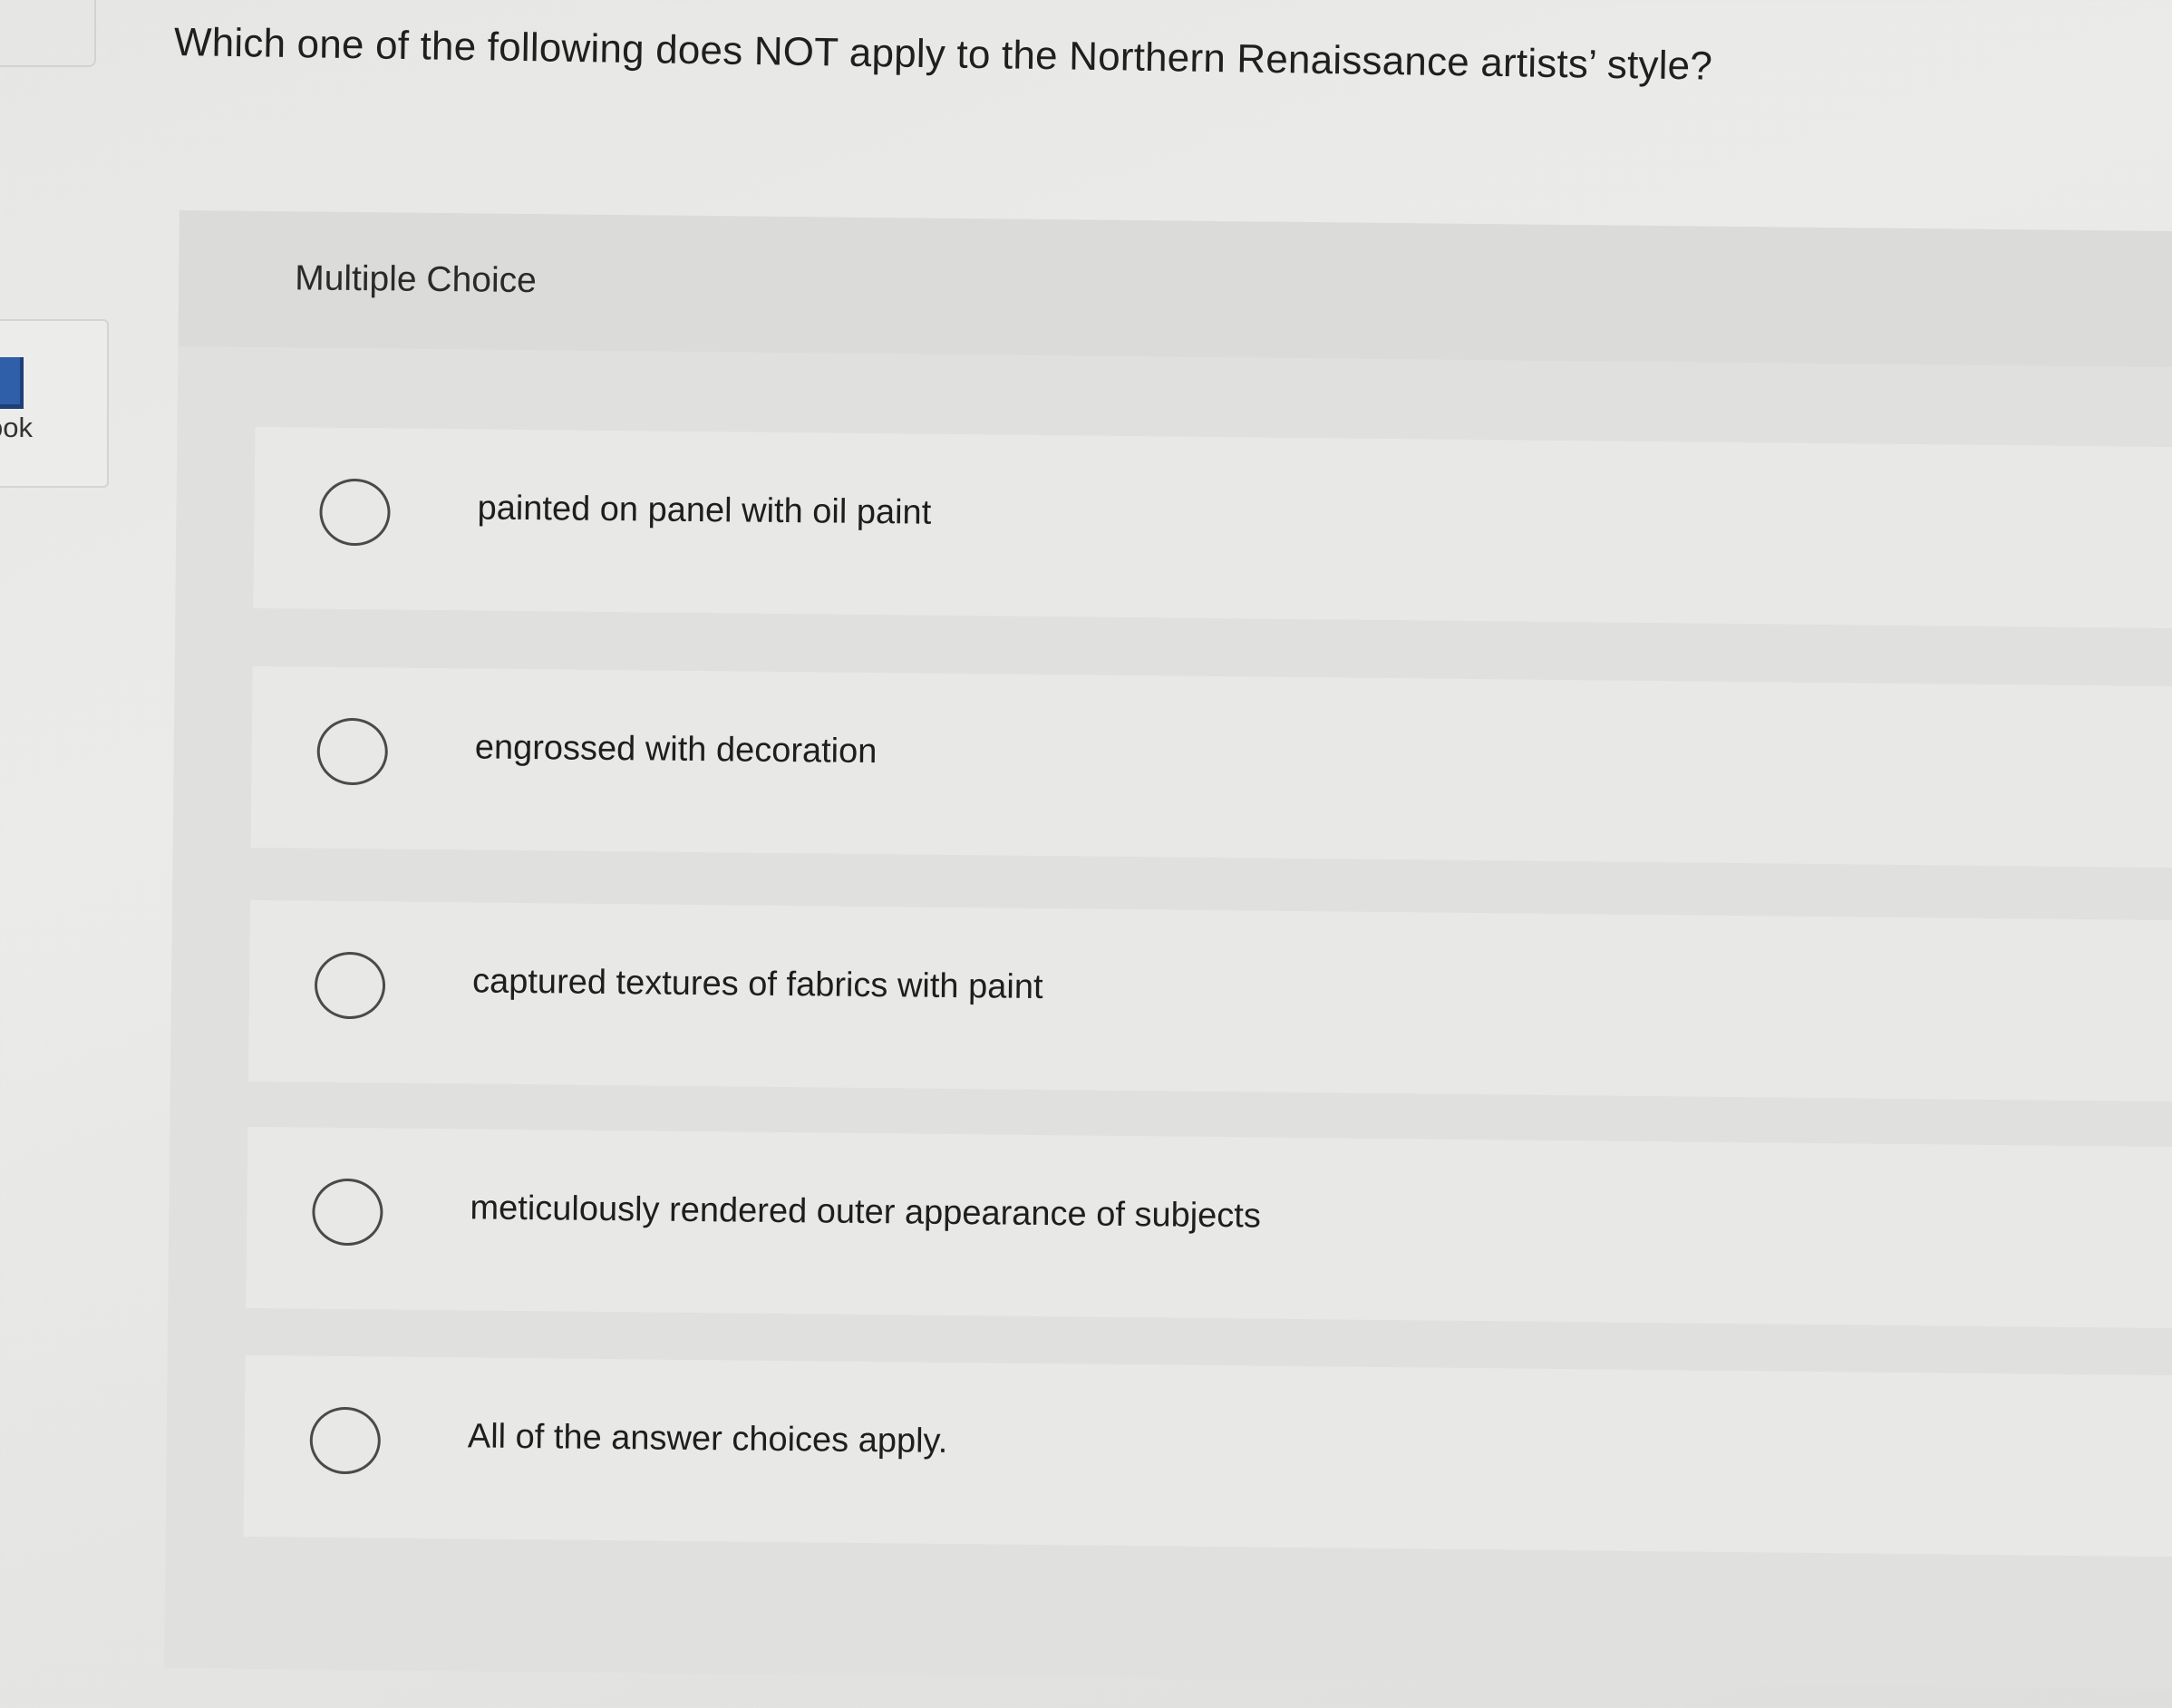 The width and height of the screenshot is (2172, 1708). Describe the element at coordinates (48, 33) in the screenshot. I see `previous-panel-edge` at that location.